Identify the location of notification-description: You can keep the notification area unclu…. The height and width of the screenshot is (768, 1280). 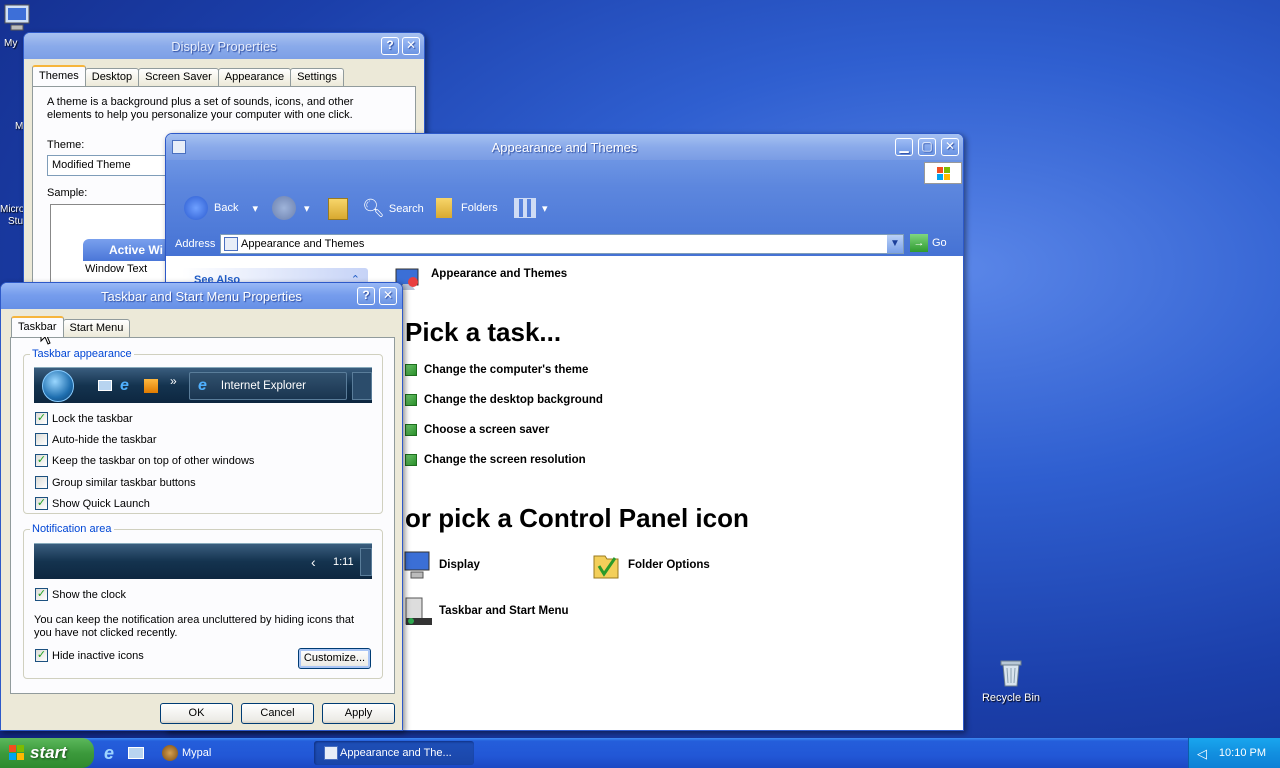
(194, 626).